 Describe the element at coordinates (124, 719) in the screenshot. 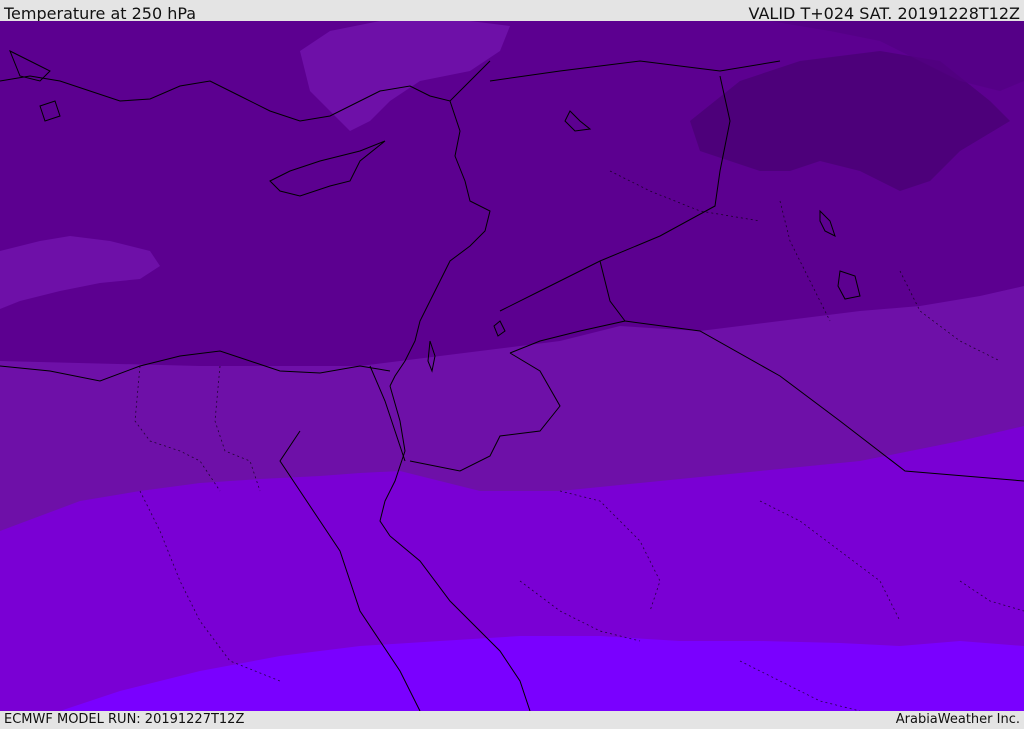

I see `model-run-label: ECMWF MODEL RUN: 20191227T12Z` at that location.